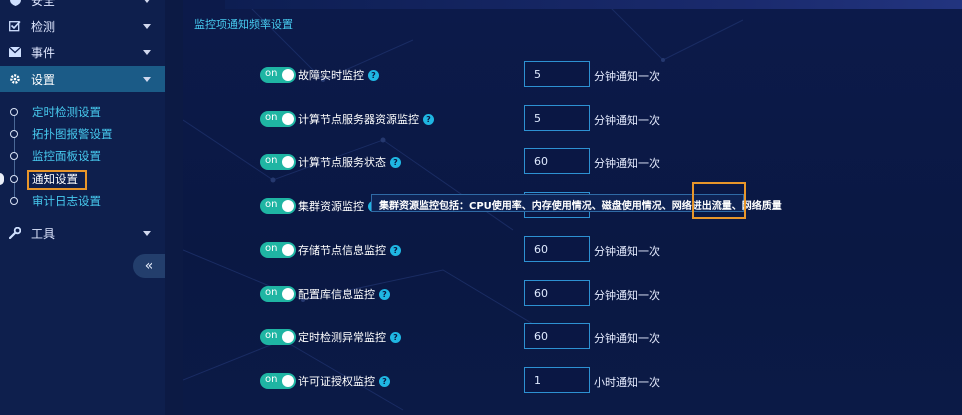 The image size is (962, 415). What do you see at coordinates (82, 233) in the screenshot?
I see `sidebar-item-tools: 工具` at bounding box center [82, 233].